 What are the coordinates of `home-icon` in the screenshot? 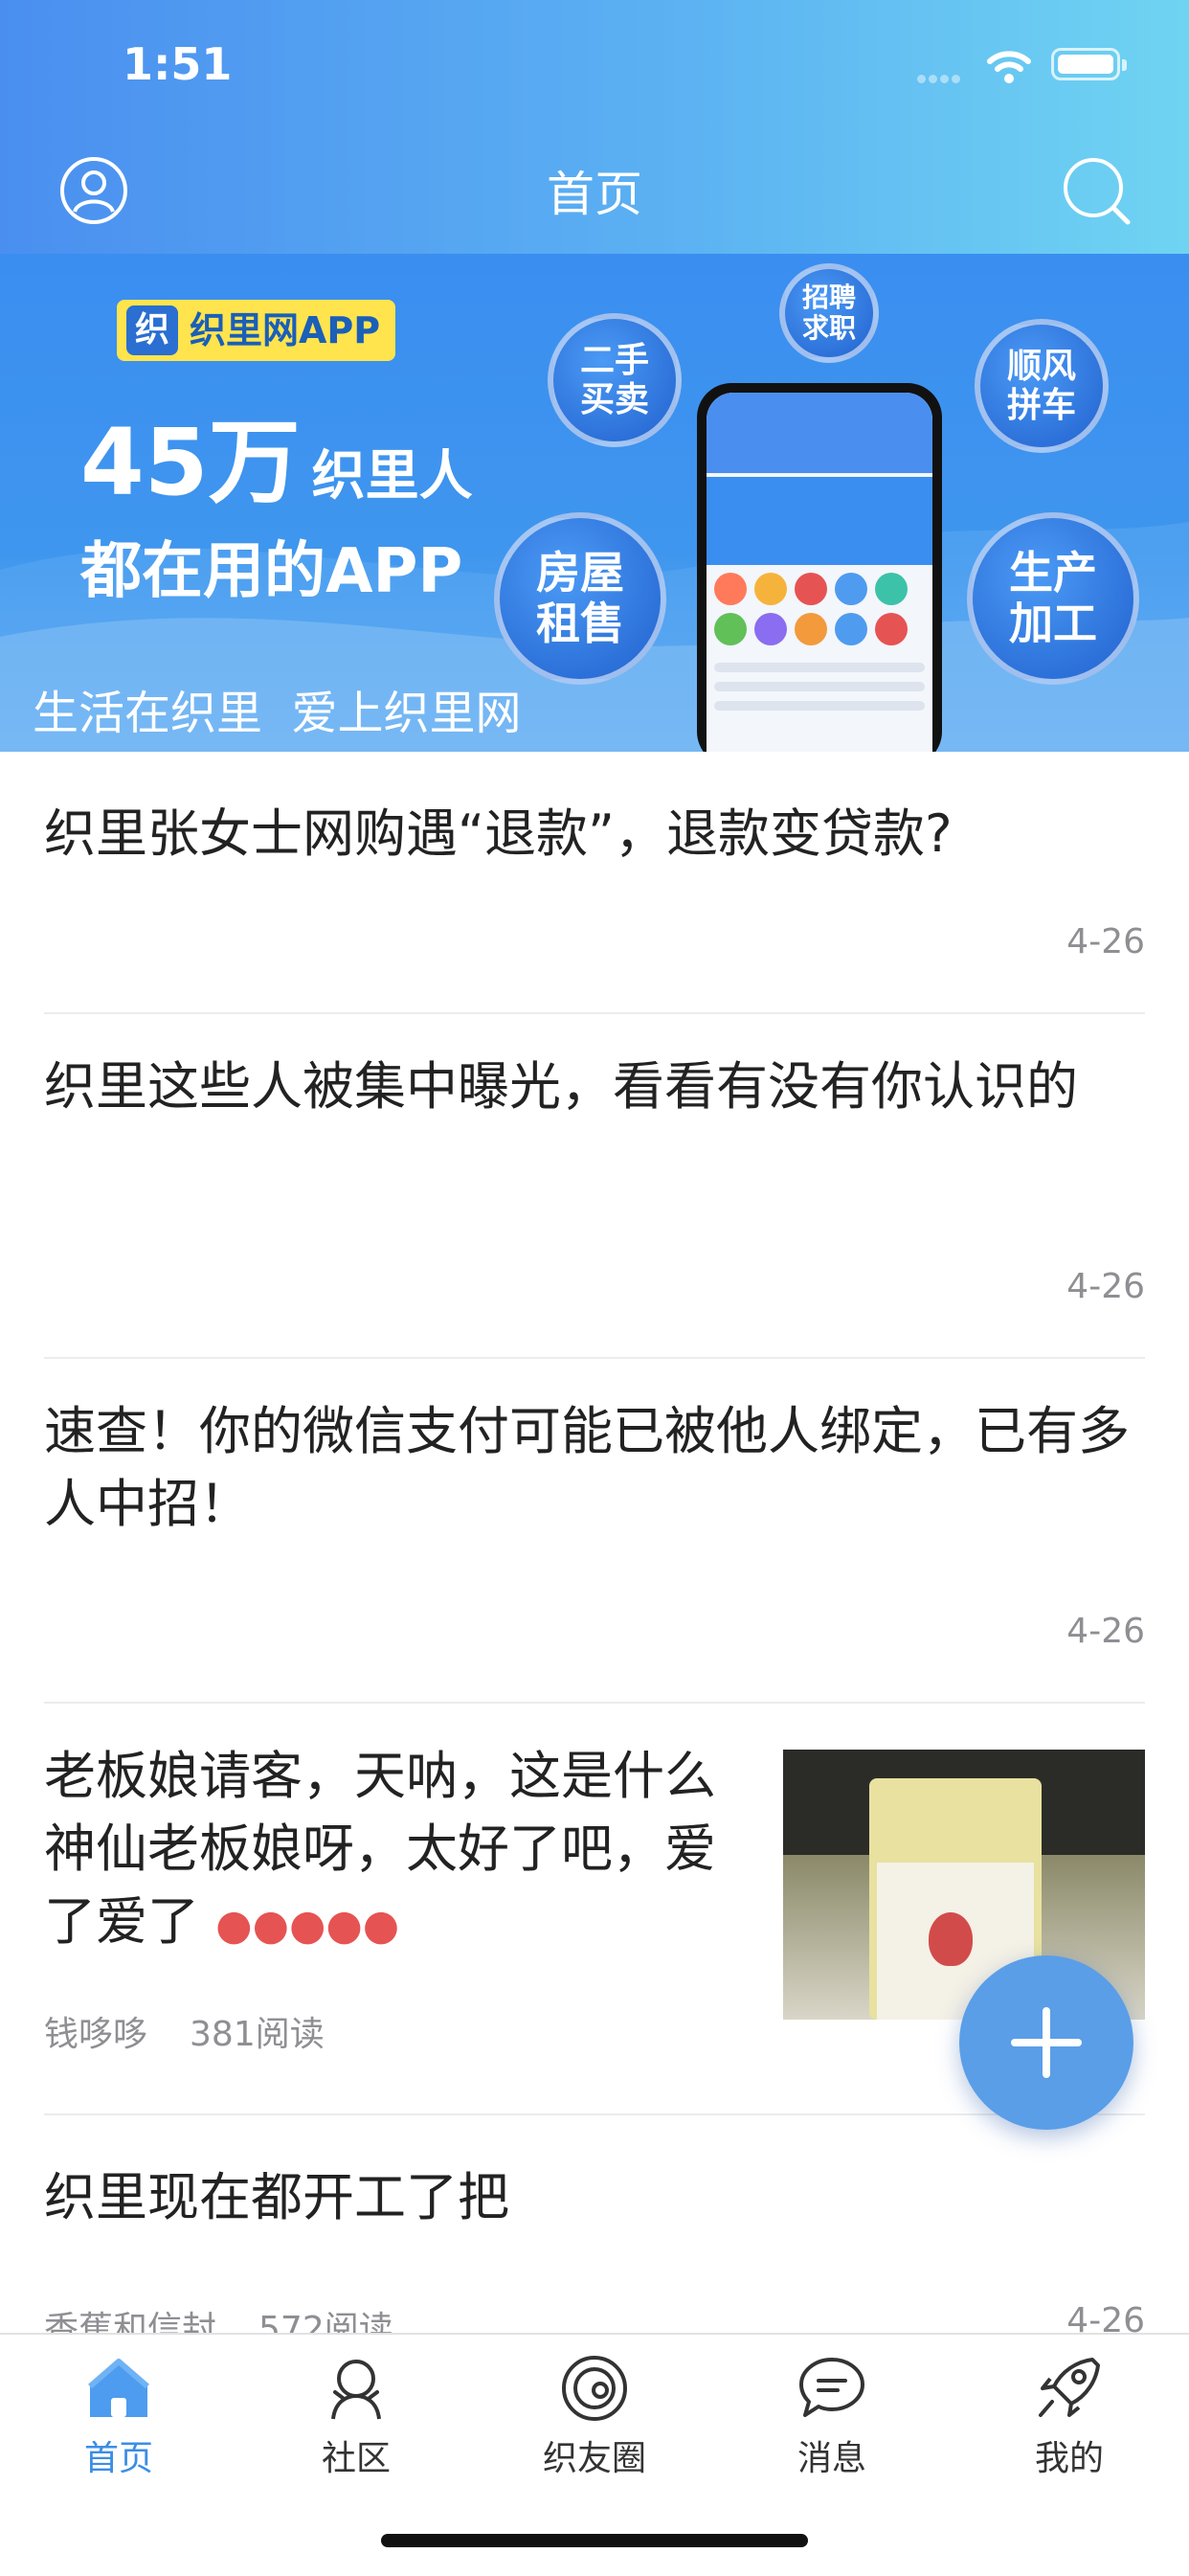 It's located at (118, 2388).